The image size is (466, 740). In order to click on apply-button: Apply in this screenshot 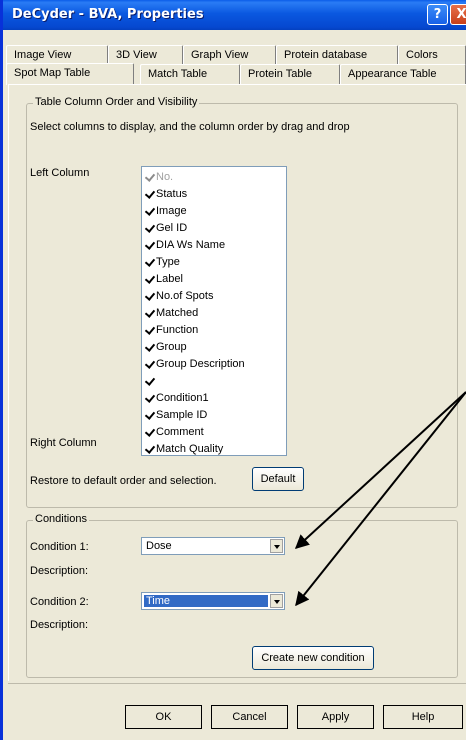, I will do `click(335, 717)`.